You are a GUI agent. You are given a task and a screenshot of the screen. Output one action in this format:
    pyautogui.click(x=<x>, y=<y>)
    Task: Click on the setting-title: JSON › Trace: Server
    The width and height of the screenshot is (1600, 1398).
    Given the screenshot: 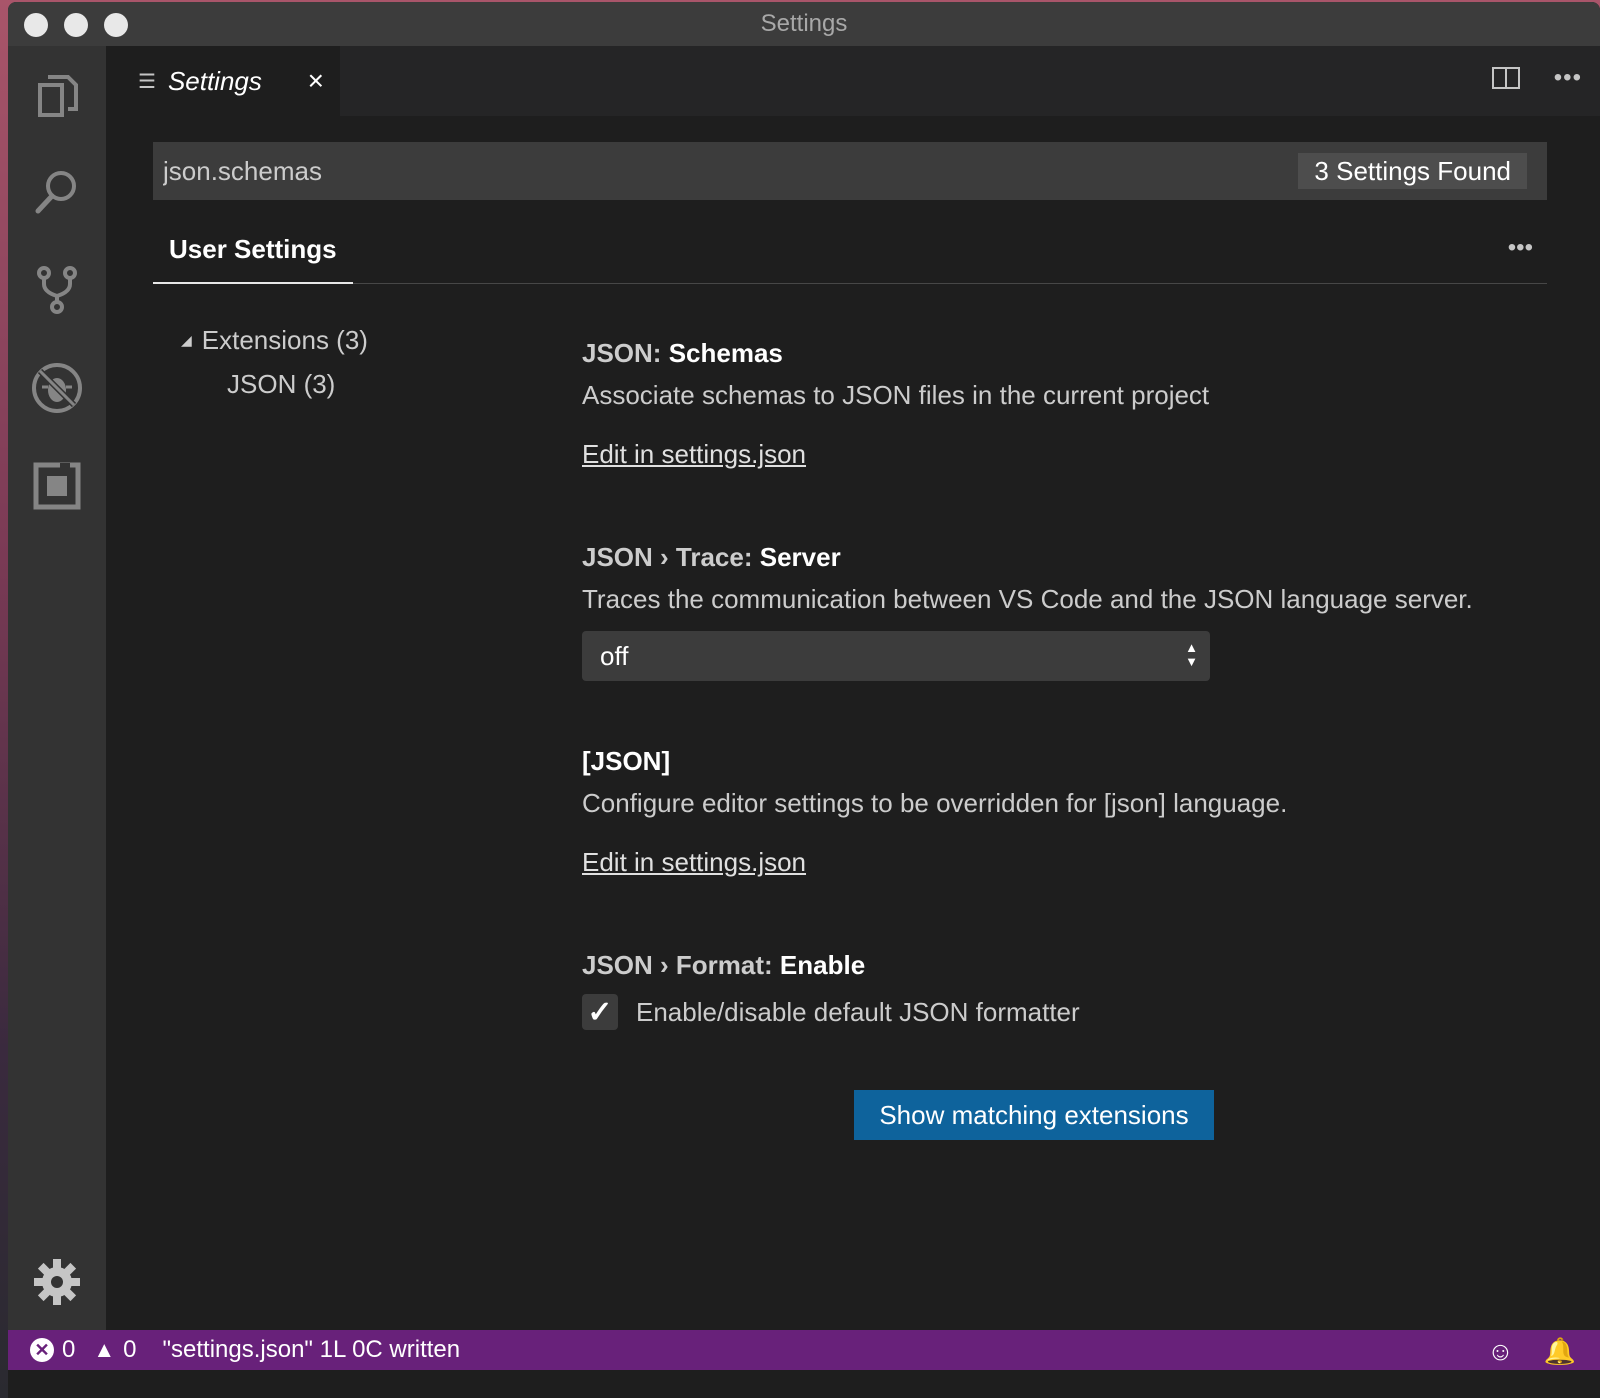 What is the action you would take?
    pyautogui.click(x=1062, y=560)
    